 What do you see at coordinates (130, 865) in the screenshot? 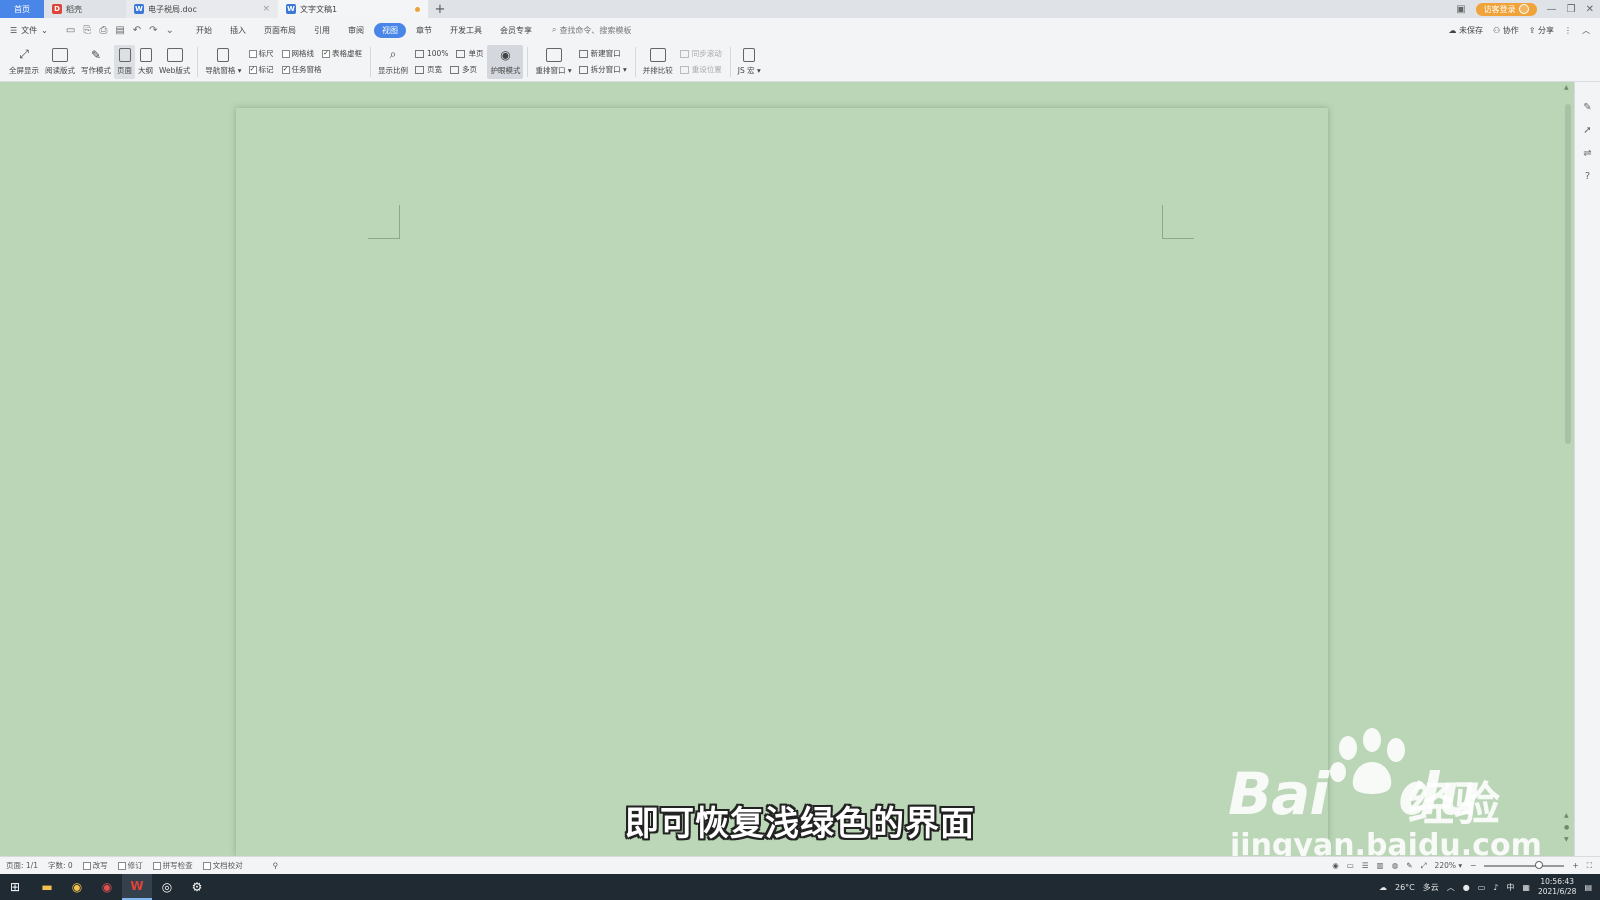
I see `revise-toggle: 修订` at bounding box center [130, 865].